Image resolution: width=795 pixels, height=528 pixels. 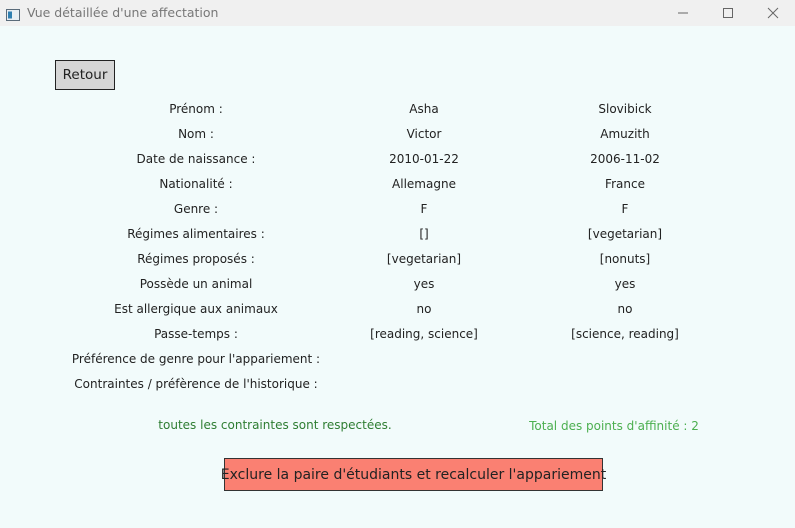 I want to click on field-label: Régimes alimentaires :, so click(x=196, y=234).